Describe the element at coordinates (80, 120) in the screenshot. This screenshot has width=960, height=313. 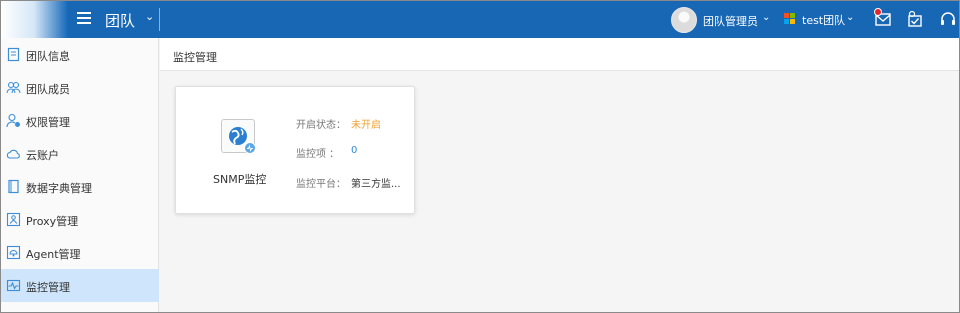
I see `sidebar-item-permissions: 权限管理` at that location.